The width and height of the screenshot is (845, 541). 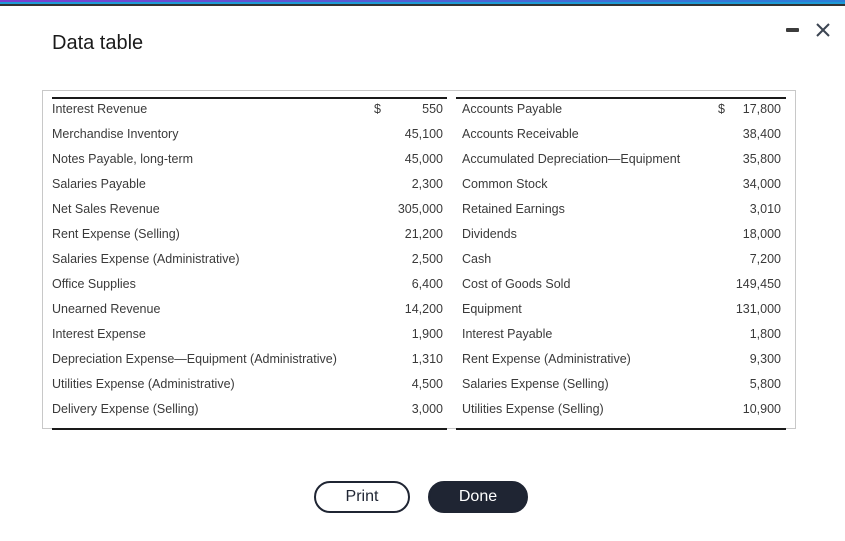 What do you see at coordinates (98, 43) in the screenshot?
I see `dialog-title: Data table` at bounding box center [98, 43].